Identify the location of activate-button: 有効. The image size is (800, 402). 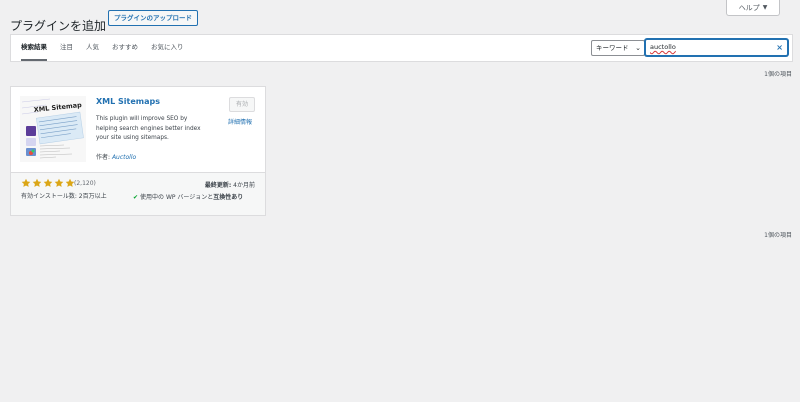
(242, 104).